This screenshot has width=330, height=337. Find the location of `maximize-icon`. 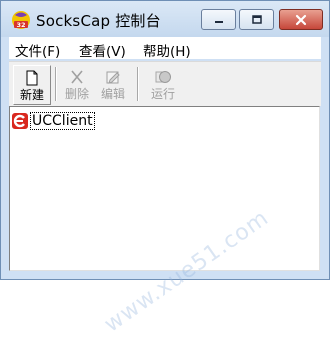

maximize-icon is located at coordinates (256, 19).